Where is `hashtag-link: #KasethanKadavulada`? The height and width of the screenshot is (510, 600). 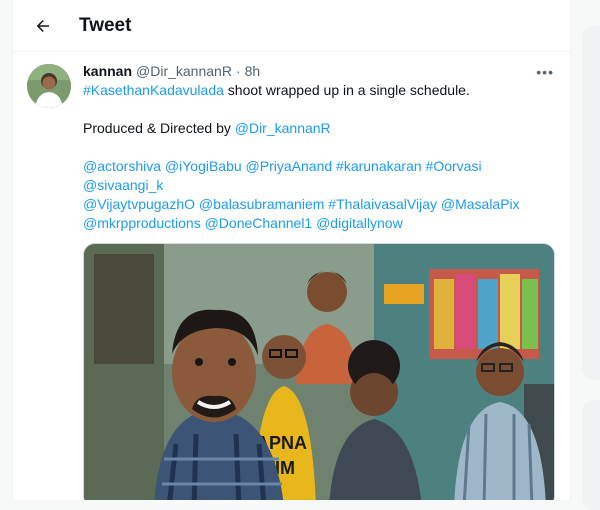 hashtag-link: #KasethanKadavulada is located at coordinates (153, 90).